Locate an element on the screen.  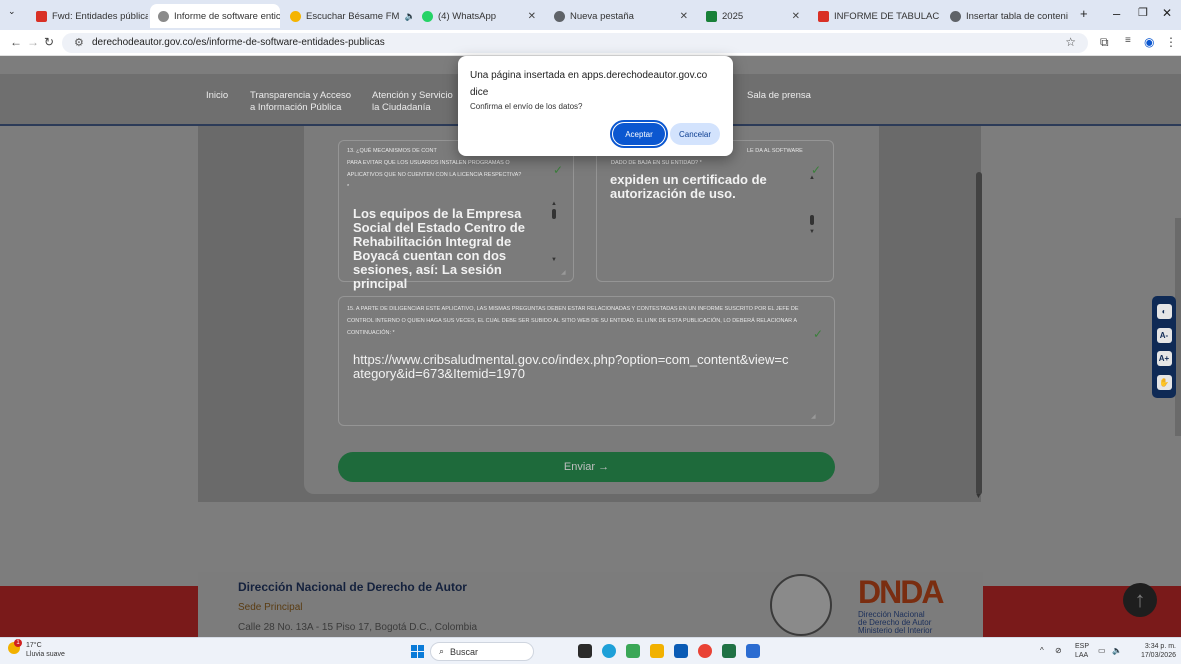
back-icon: ← is located at coordinates (16, 42).